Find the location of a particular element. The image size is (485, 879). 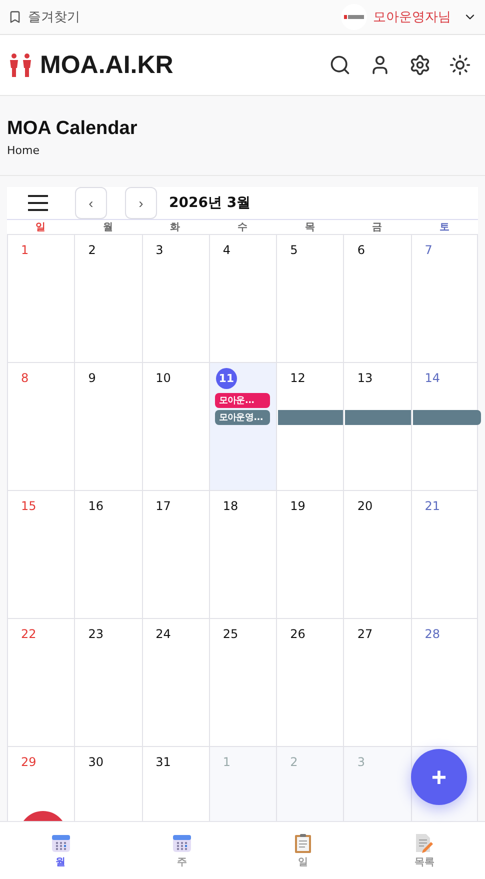

day-cell: 22 is located at coordinates (40, 682).